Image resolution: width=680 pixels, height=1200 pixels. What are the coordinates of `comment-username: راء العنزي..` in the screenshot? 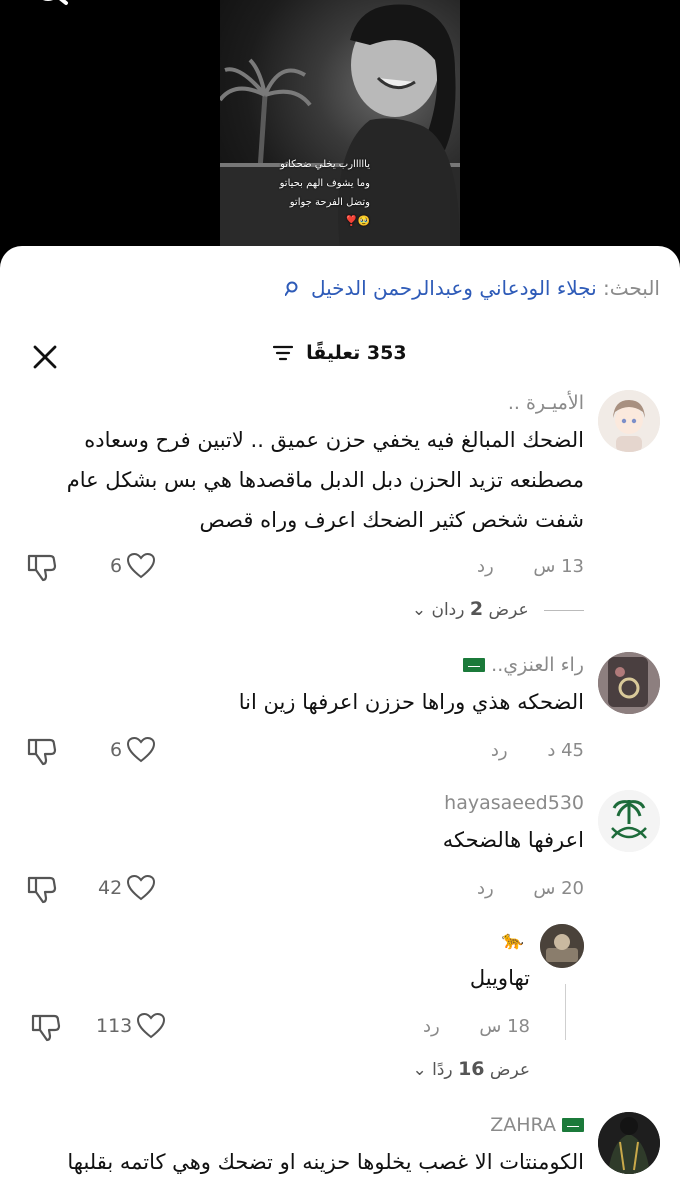 It's located at (537, 665).